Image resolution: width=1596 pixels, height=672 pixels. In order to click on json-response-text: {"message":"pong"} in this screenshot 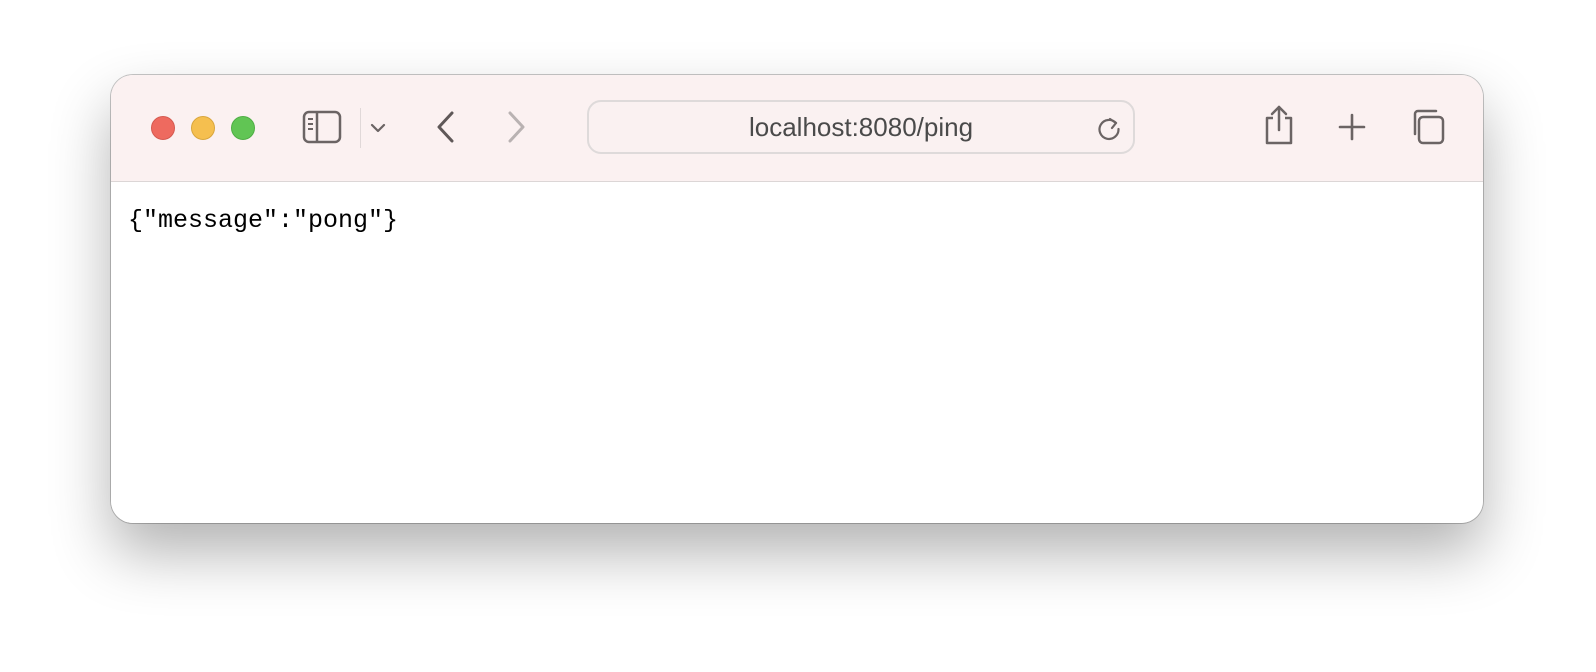, I will do `click(263, 220)`.